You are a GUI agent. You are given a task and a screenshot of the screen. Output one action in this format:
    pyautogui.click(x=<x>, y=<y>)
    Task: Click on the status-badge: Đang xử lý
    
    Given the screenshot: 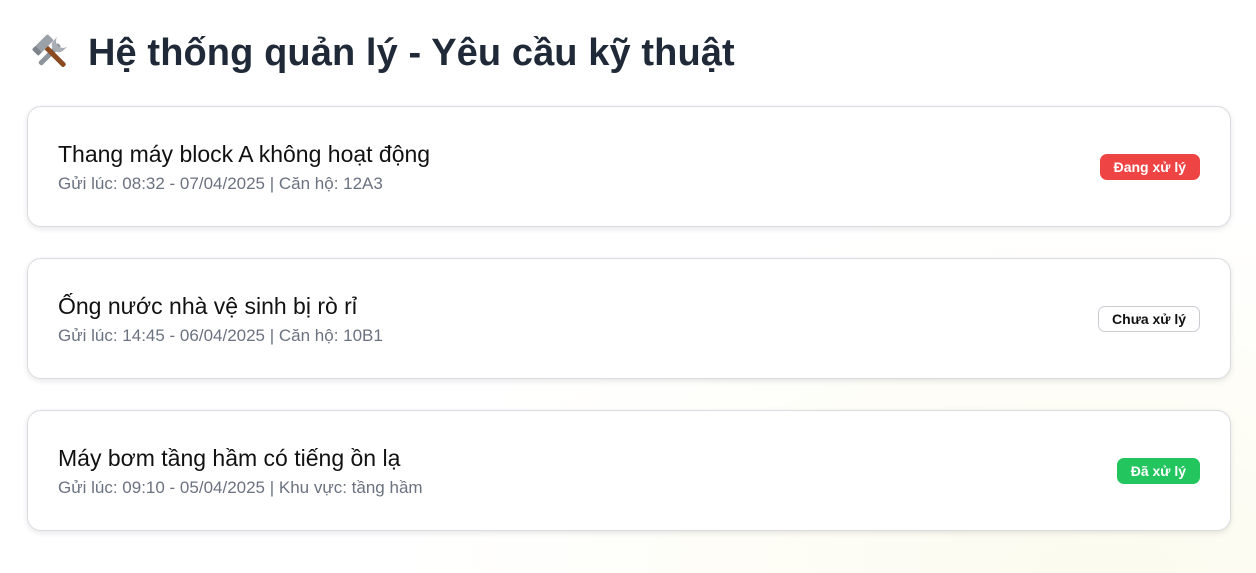 What is the action you would take?
    pyautogui.click(x=1149, y=167)
    